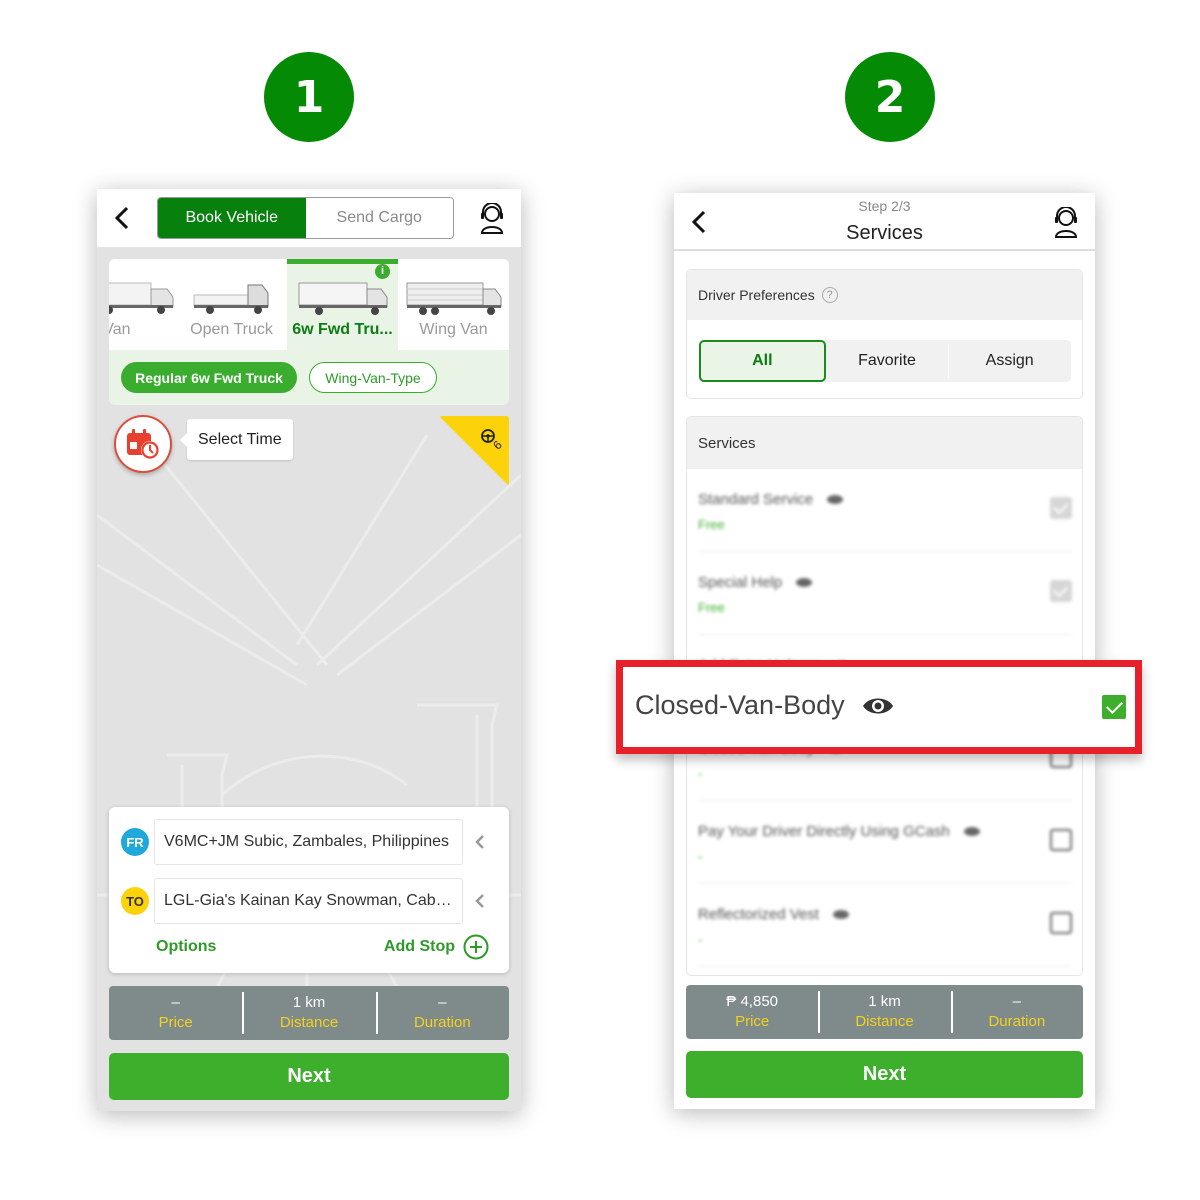 The width and height of the screenshot is (1200, 1200). Describe the element at coordinates (740, 582) in the screenshot. I see `service-name-text: Special Help` at that location.